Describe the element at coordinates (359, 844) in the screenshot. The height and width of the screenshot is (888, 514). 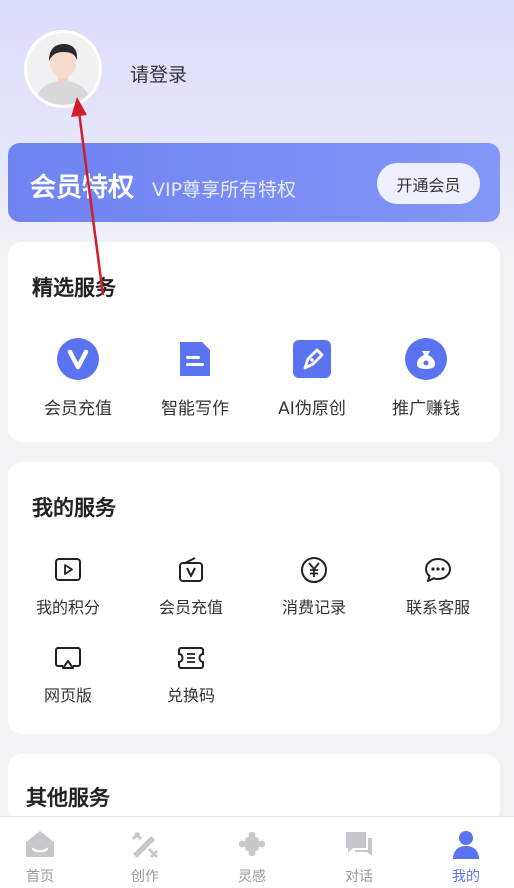
I see `chat-bubble-icon` at that location.